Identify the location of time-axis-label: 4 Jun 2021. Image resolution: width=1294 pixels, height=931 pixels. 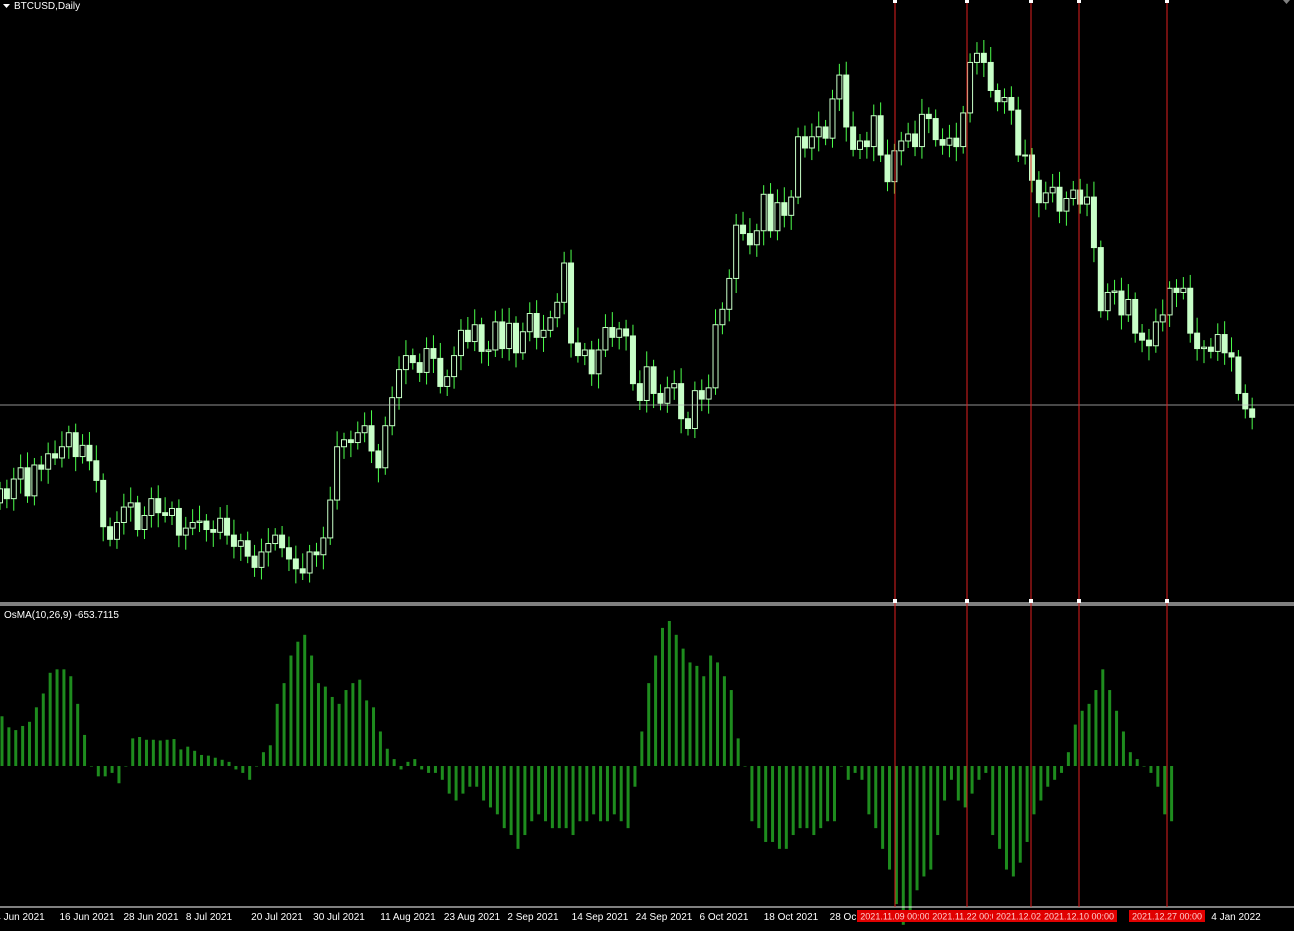
(22, 917).